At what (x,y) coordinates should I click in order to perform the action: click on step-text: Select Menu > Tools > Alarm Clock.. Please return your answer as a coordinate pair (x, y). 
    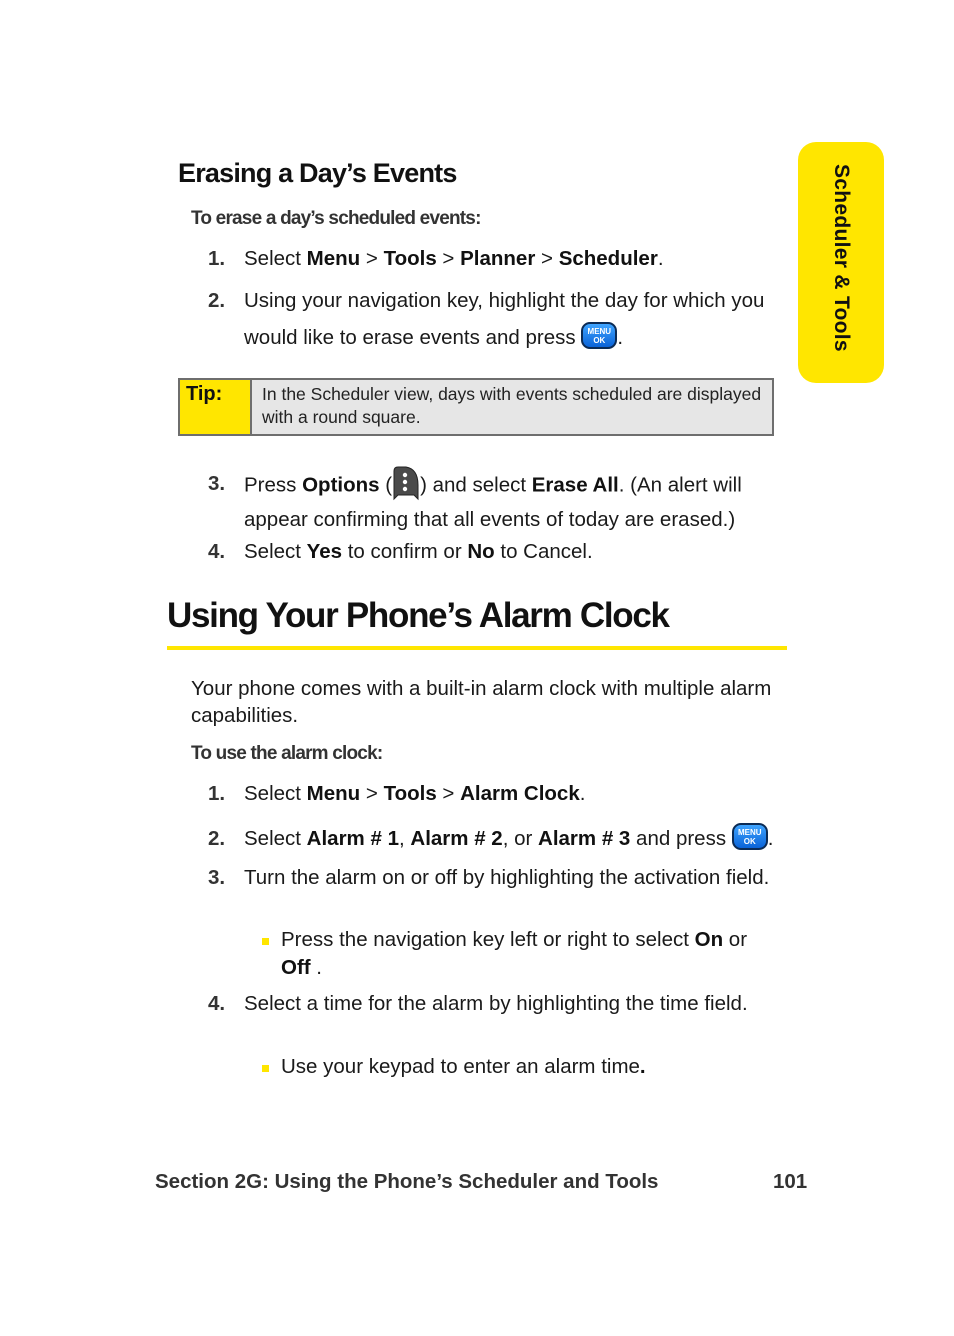
    Looking at the image, I should click on (415, 793).